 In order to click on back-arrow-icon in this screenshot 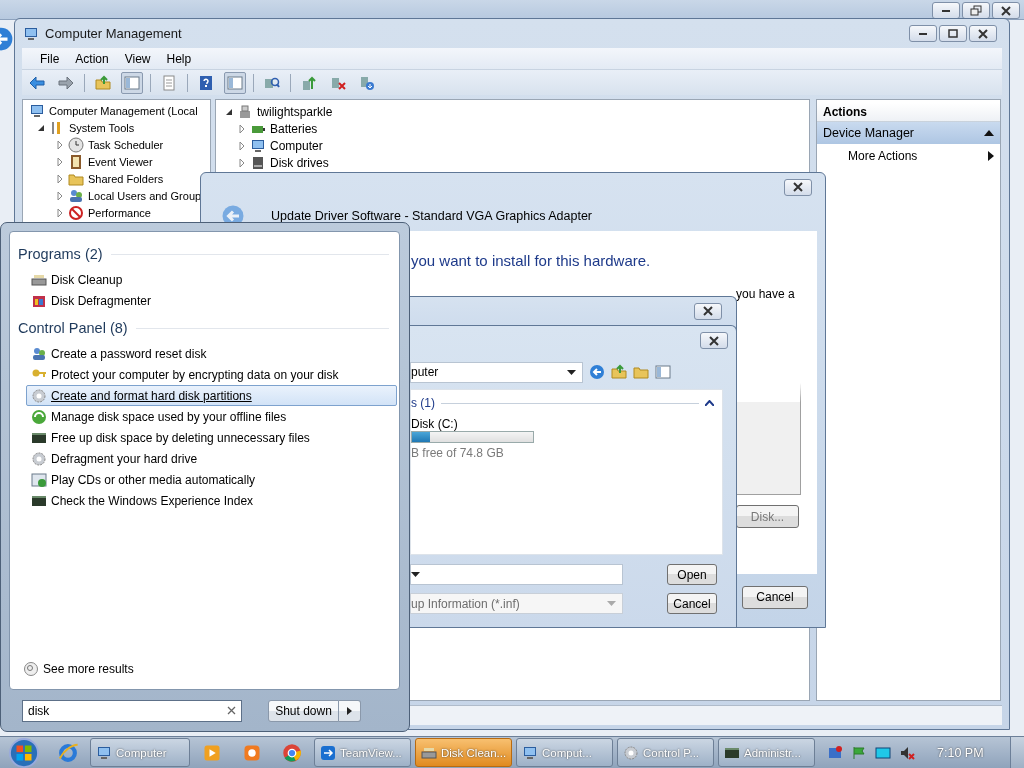, I will do `click(37, 82)`.